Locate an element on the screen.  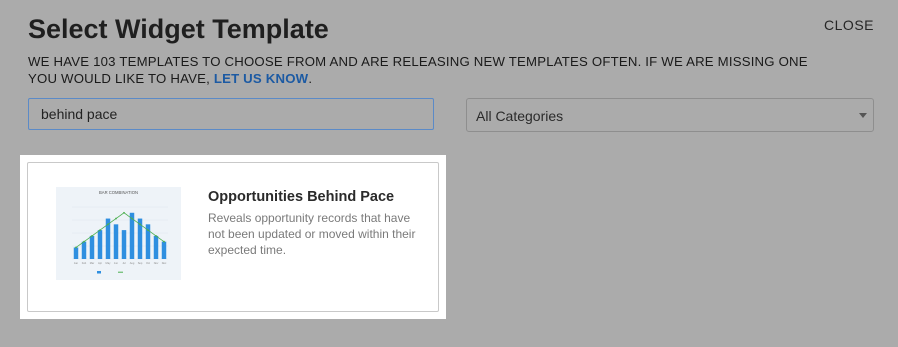
legend-bar-swatch is located at coordinates (99, 272).